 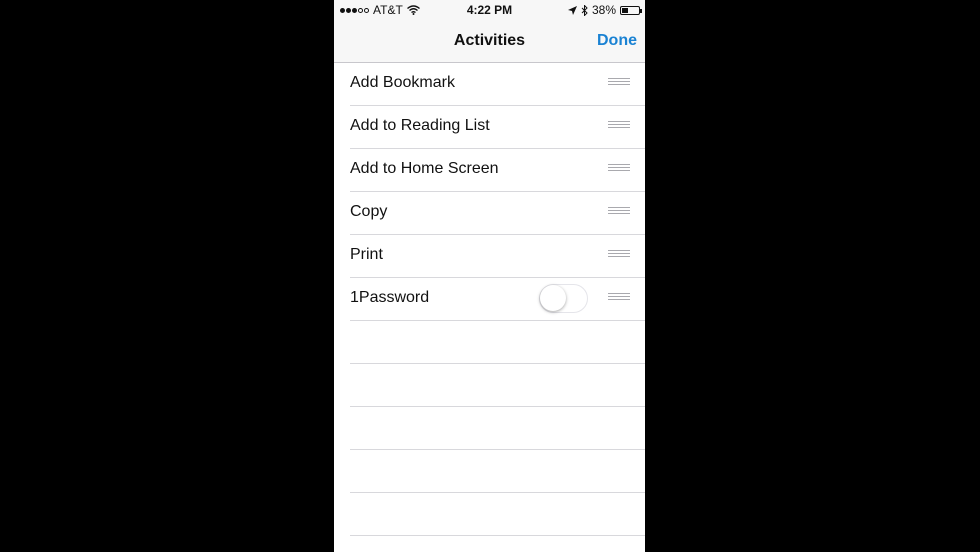 What do you see at coordinates (369, 211) in the screenshot?
I see `activity-label: Copy` at bounding box center [369, 211].